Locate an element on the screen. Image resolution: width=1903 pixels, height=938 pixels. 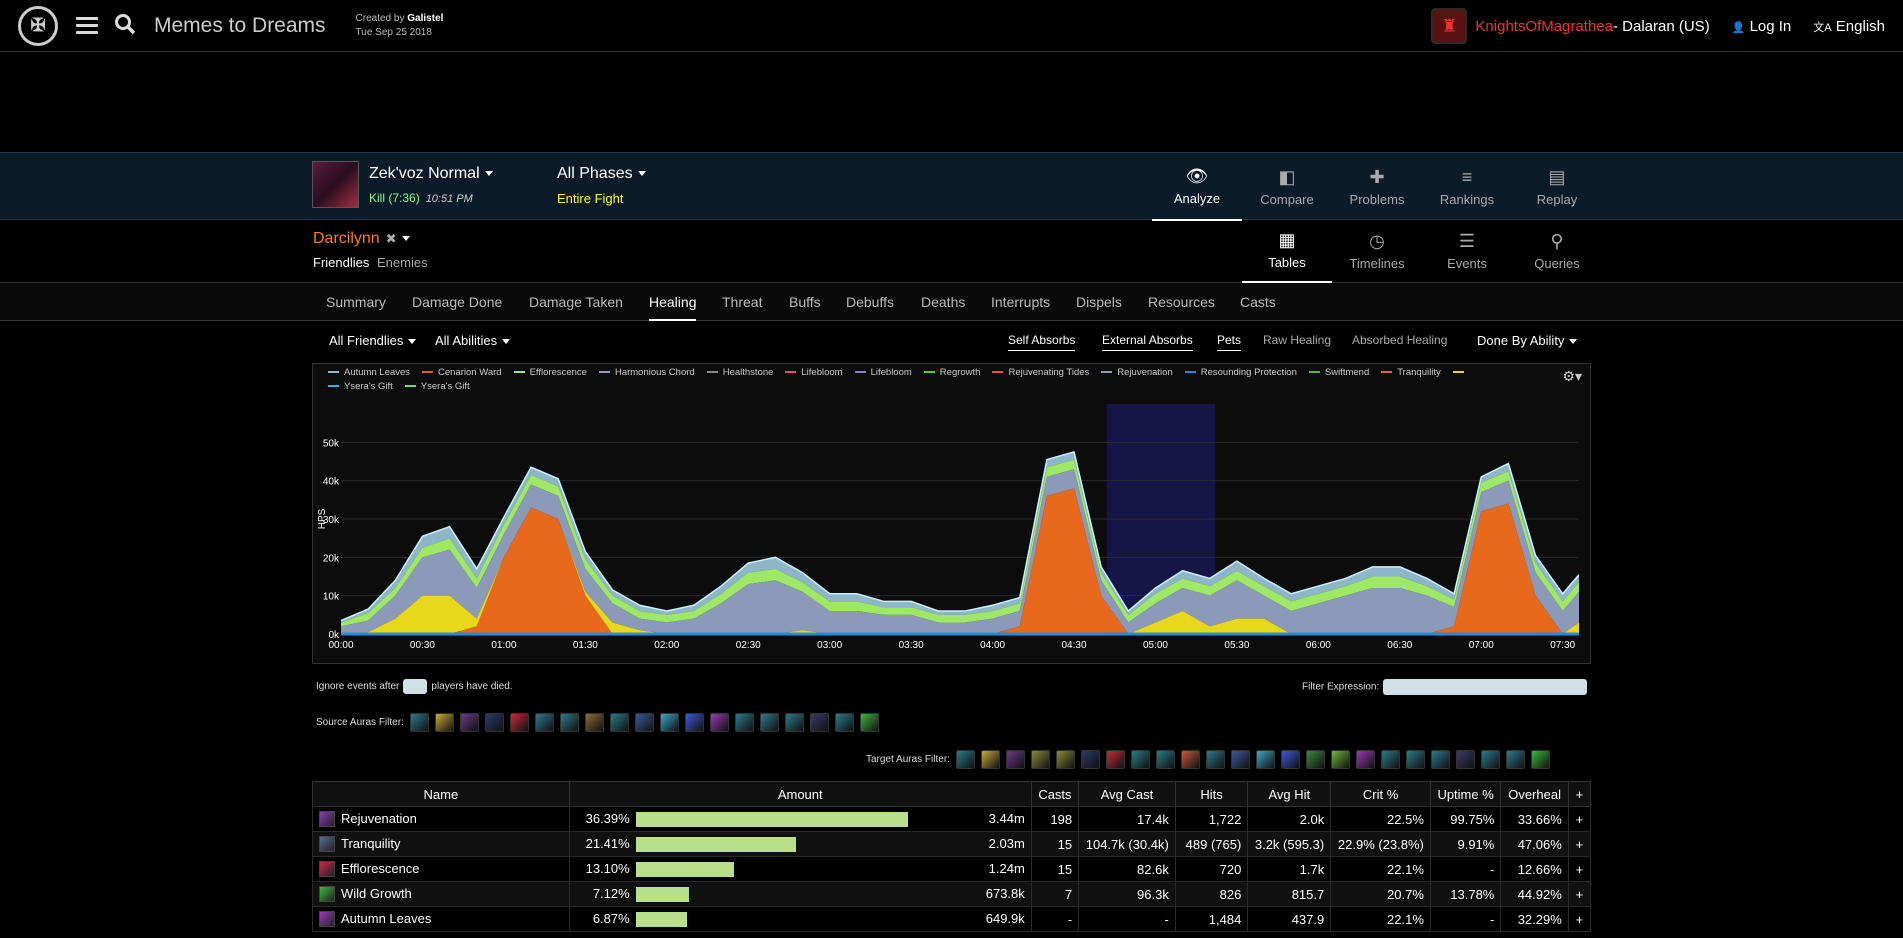
fight-selector: Zek'voz Normal is located at coordinates (431, 174).